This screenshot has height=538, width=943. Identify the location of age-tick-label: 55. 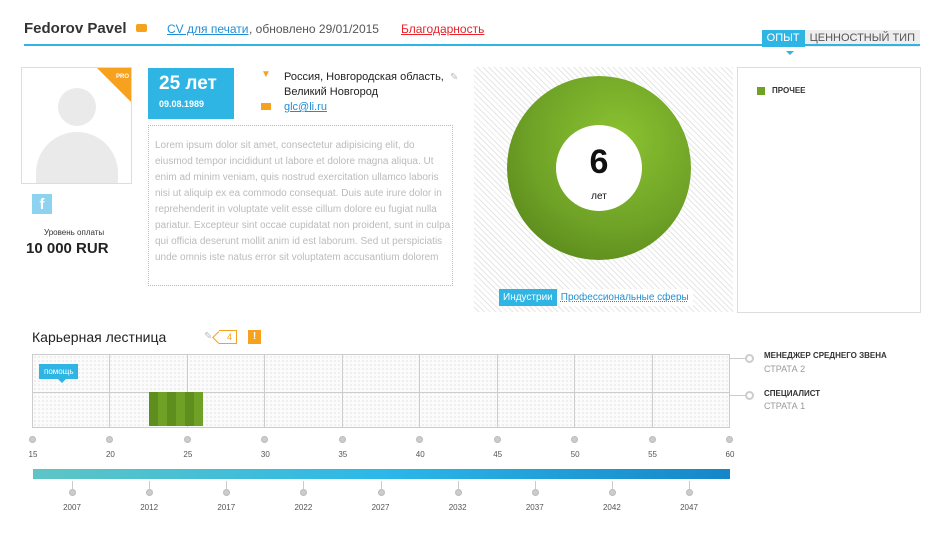
(652, 454).